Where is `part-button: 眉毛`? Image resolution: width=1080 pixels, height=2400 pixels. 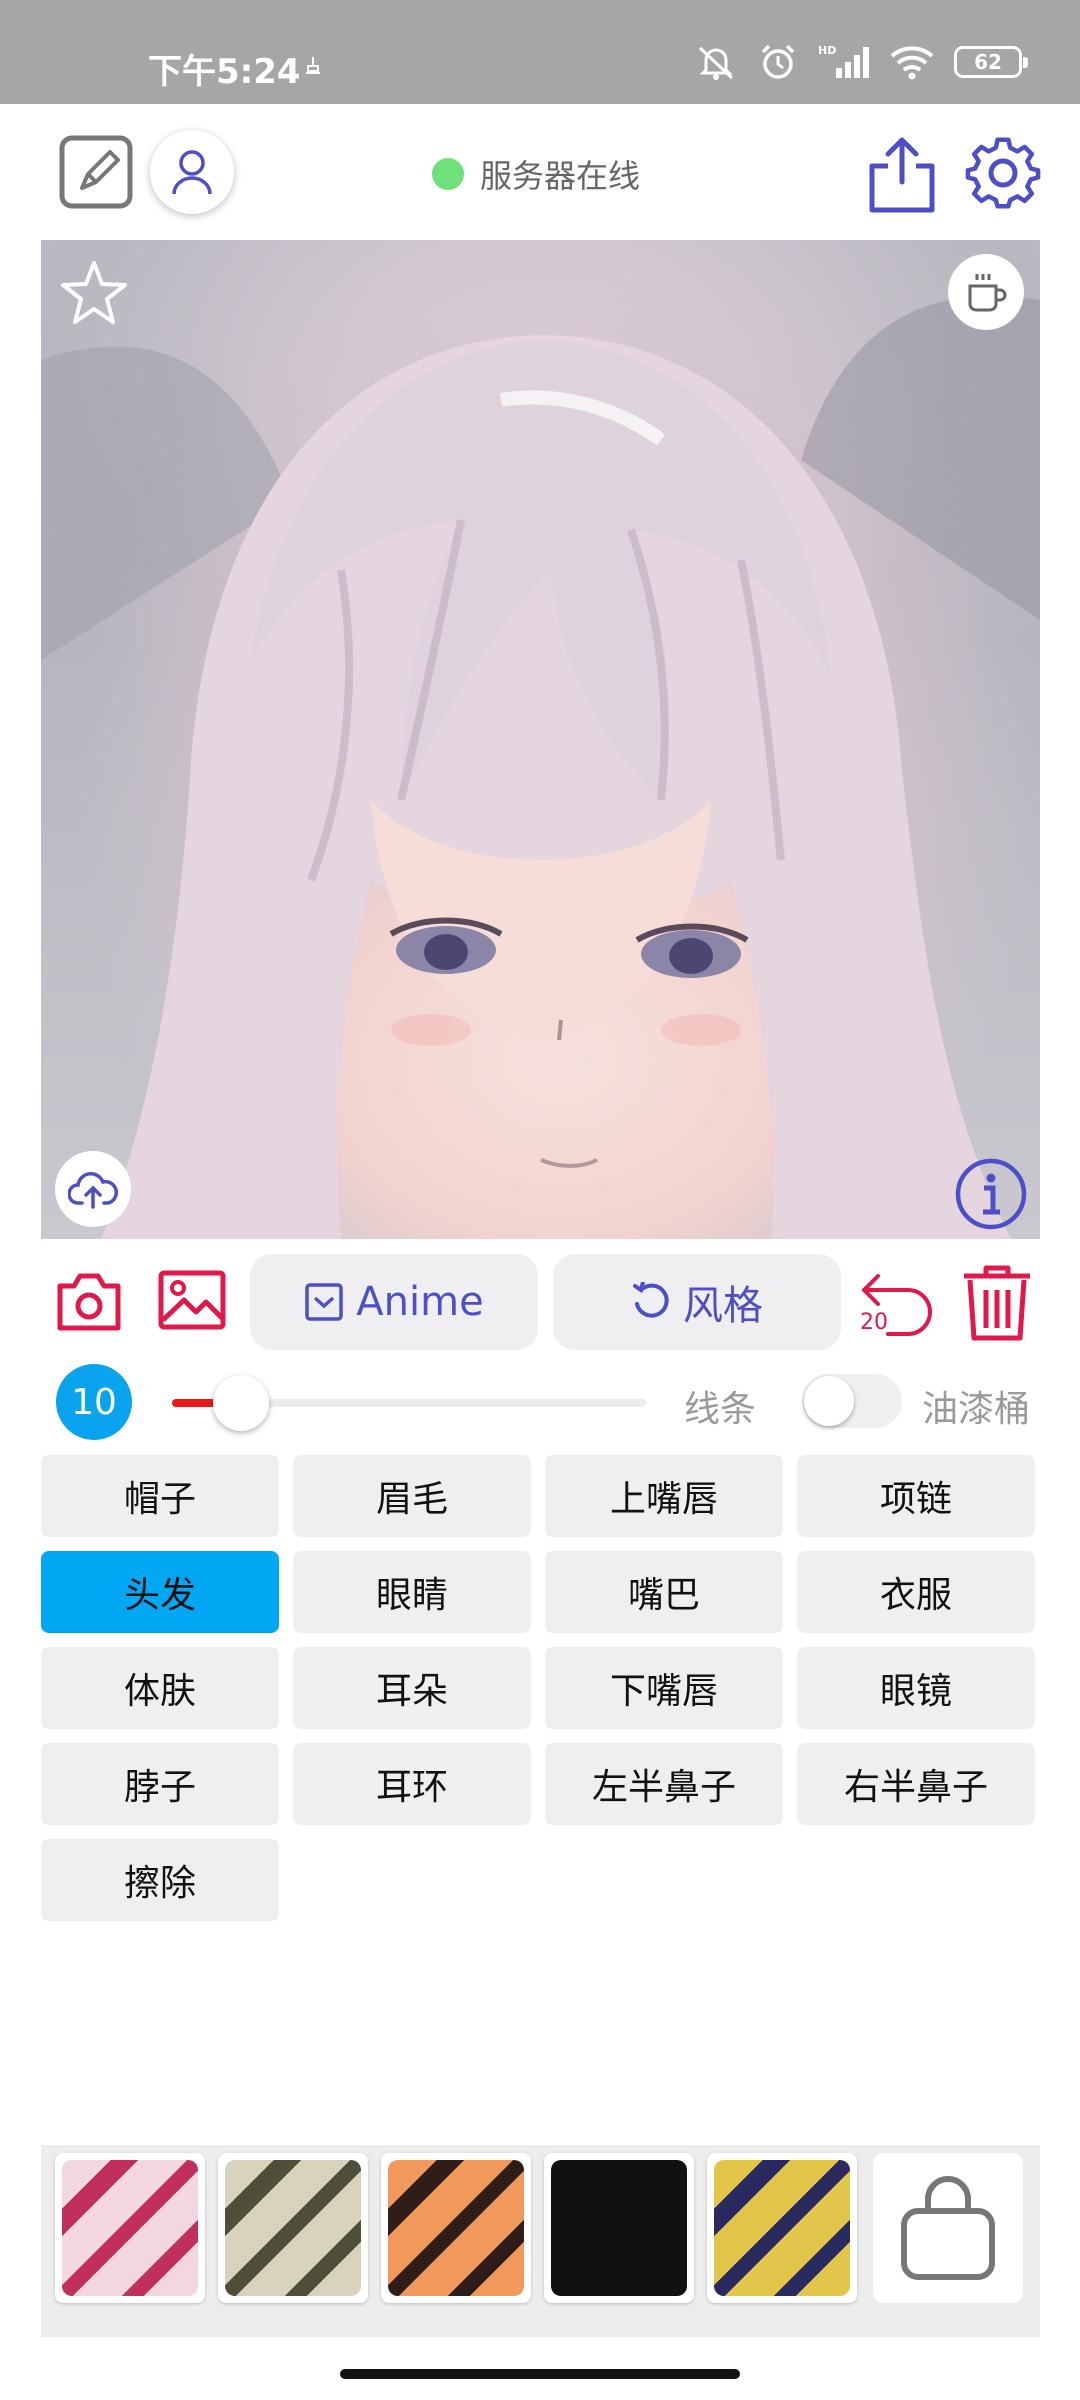 part-button: 眉毛 is located at coordinates (412, 1496).